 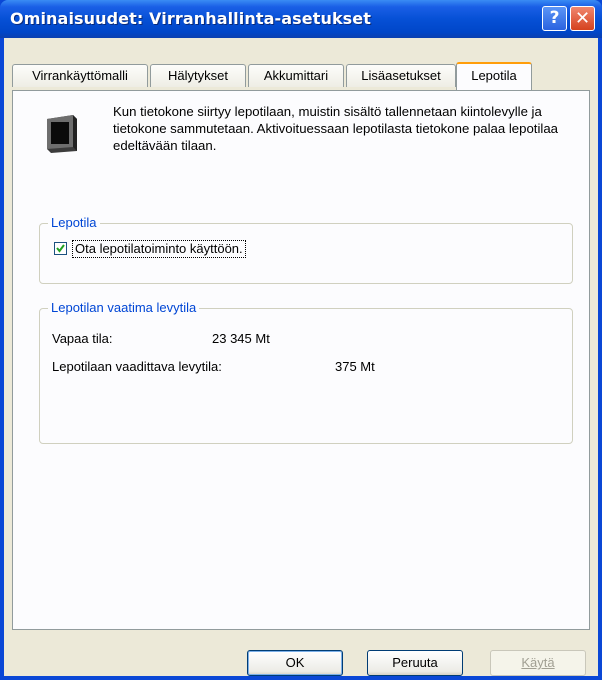 I want to click on apply-button: Käytä, so click(x=538, y=663).